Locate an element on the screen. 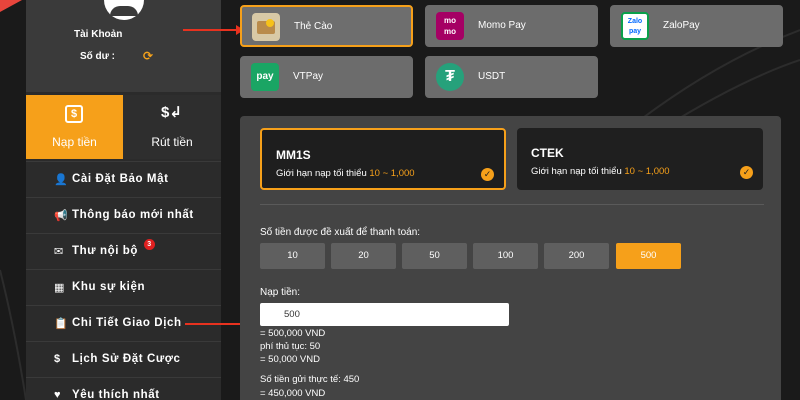 The height and width of the screenshot is (400, 800). sidebar-item-events: ▦ Khu sự kiện is located at coordinates (123, 287).